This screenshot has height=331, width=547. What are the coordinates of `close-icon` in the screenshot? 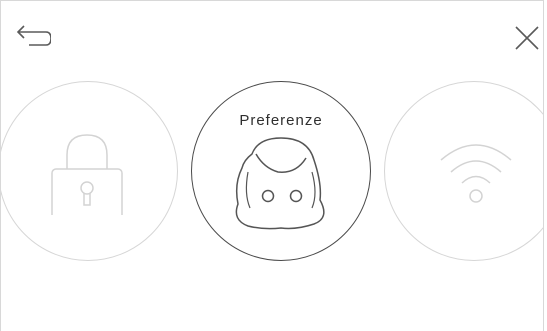 It's located at (527, 38).